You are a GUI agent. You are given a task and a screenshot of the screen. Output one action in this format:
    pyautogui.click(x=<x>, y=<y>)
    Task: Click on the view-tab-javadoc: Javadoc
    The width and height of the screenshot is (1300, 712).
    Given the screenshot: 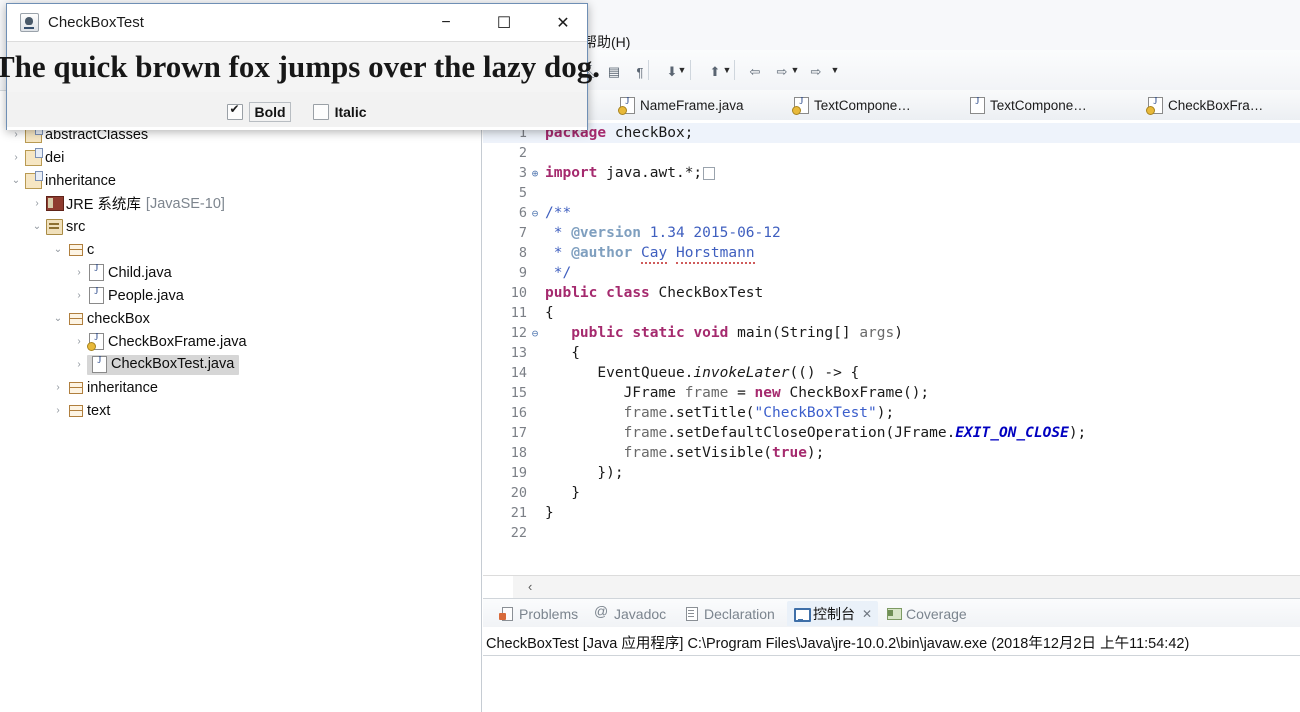 What is the action you would take?
    pyautogui.click(x=630, y=613)
    